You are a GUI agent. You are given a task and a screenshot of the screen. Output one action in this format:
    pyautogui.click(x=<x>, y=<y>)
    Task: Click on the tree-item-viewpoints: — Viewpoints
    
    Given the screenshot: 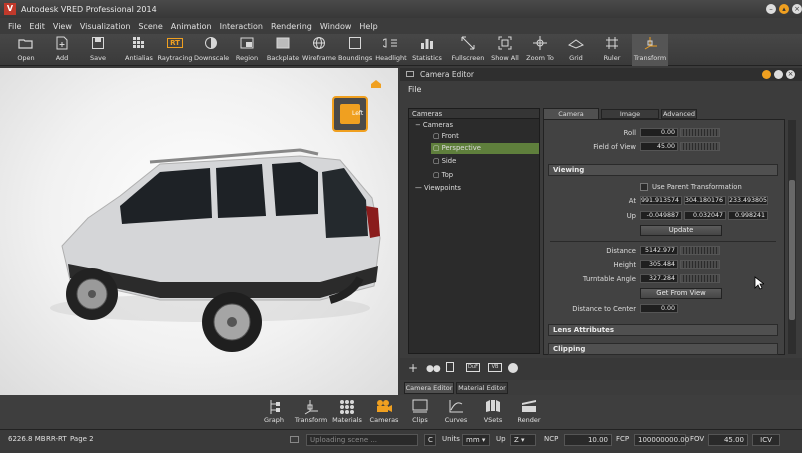 What is the action you would take?
    pyautogui.click(x=438, y=188)
    